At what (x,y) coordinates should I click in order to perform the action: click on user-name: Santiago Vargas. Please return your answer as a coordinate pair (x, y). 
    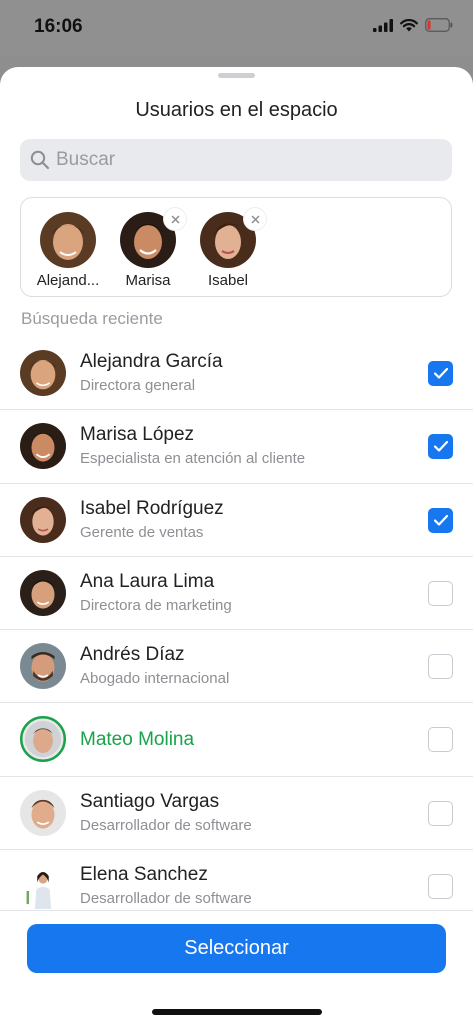
    Looking at the image, I should click on (150, 801).